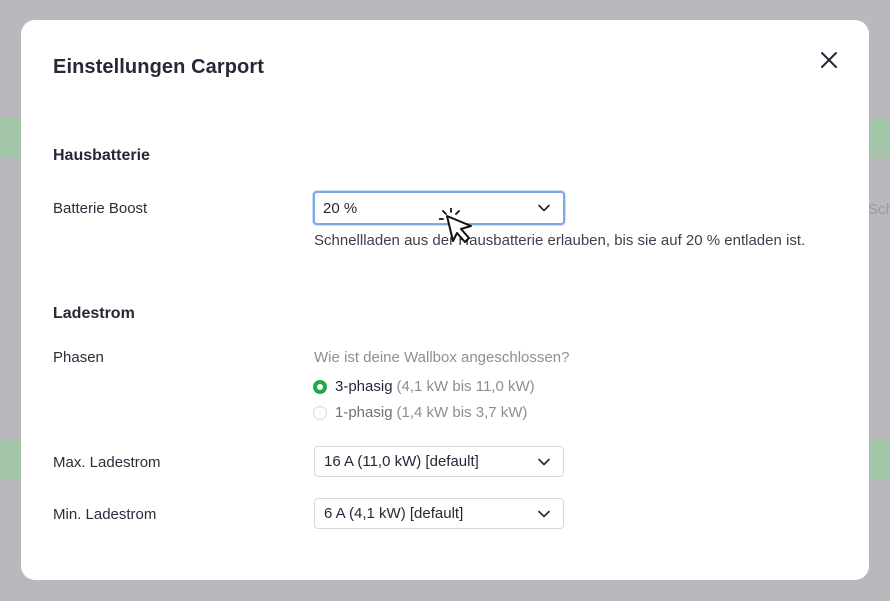 This screenshot has height=601, width=890. I want to click on radio-1-phasig: 1-phasig (1,4 kW bis 3,7 kW), so click(420, 412).